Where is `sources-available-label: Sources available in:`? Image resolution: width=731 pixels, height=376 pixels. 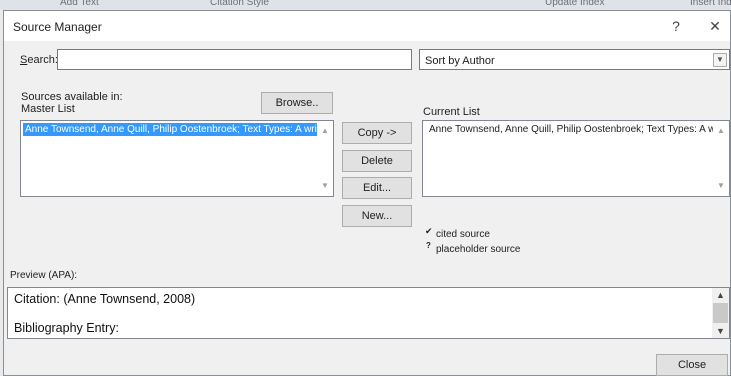 sources-available-label: Sources available in: is located at coordinates (72, 97).